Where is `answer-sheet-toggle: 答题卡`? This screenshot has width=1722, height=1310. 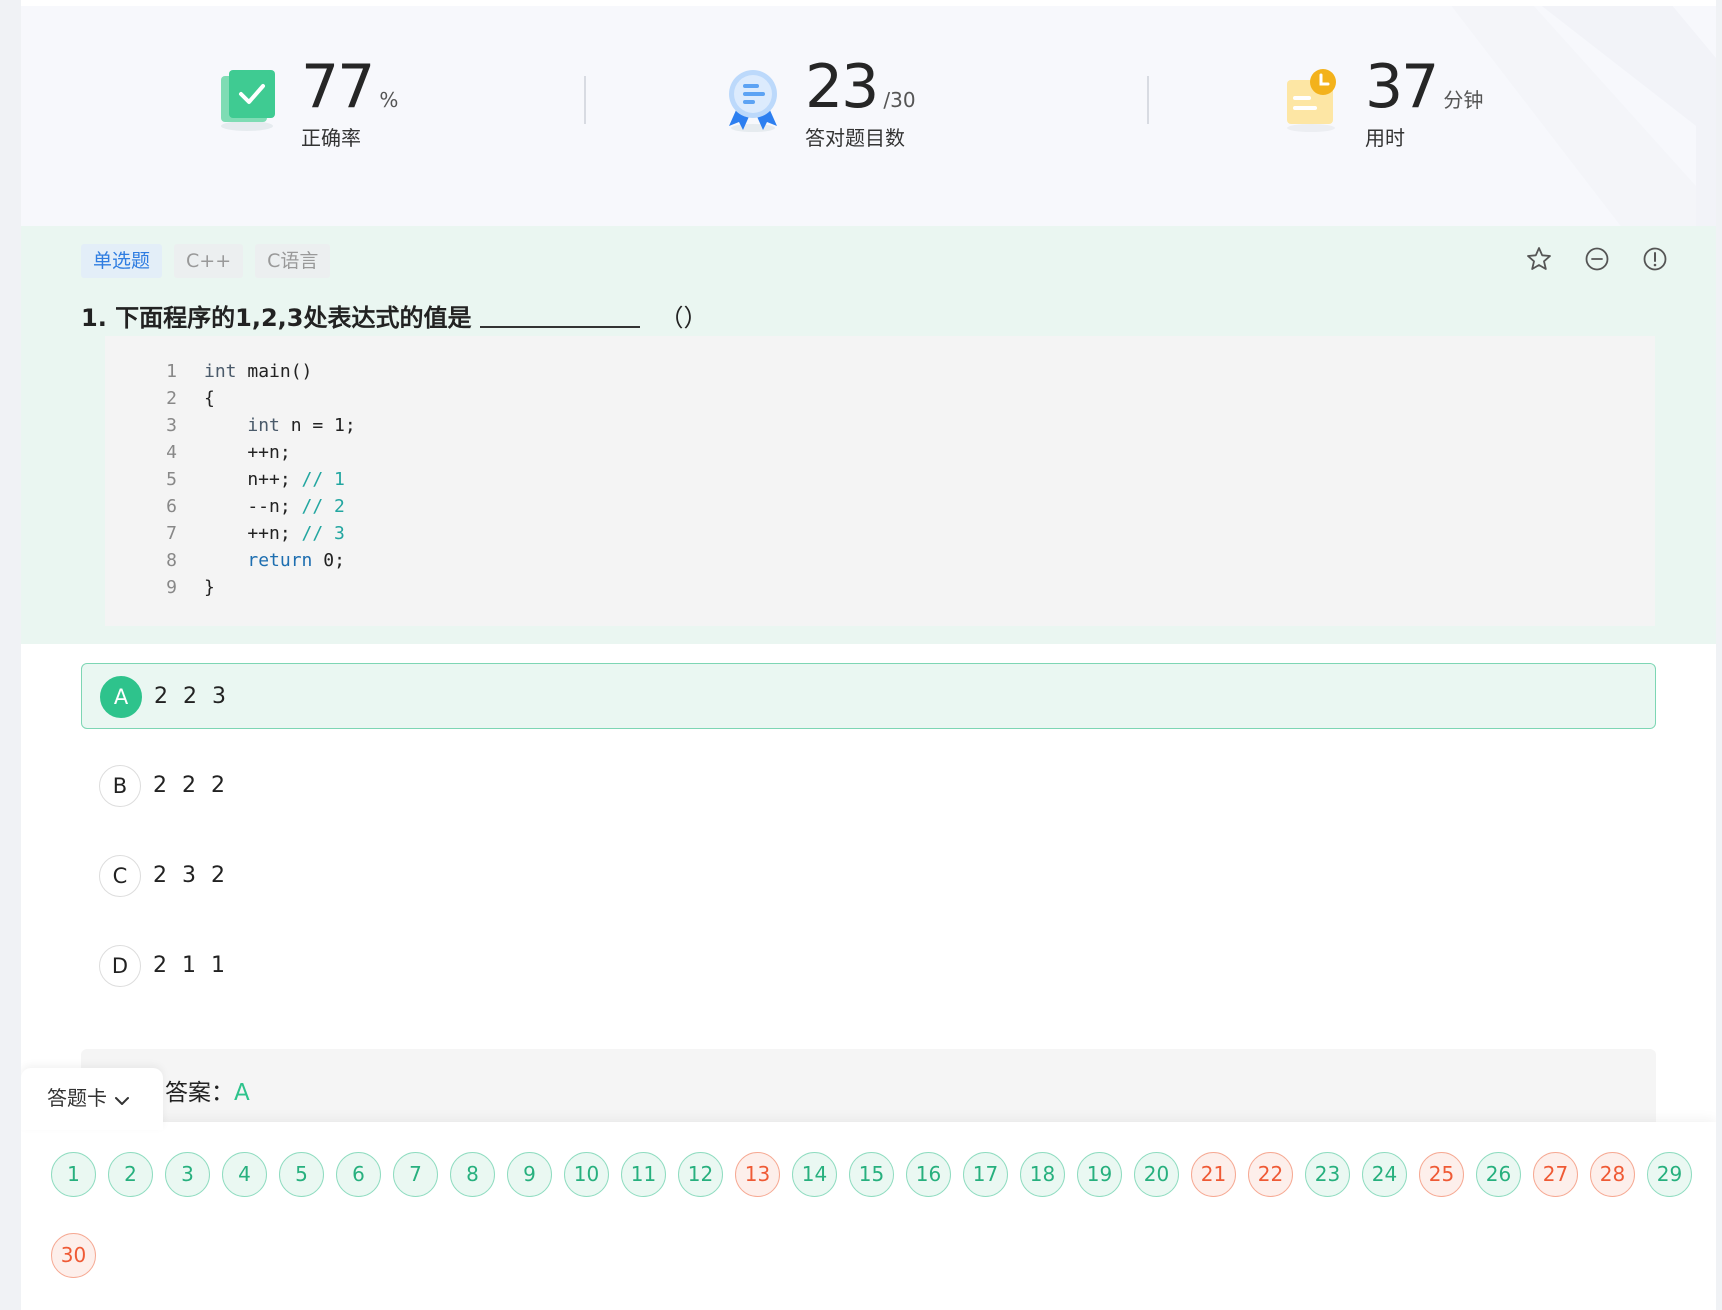
answer-sheet-toggle: 答题卡 is located at coordinates (92, 1099).